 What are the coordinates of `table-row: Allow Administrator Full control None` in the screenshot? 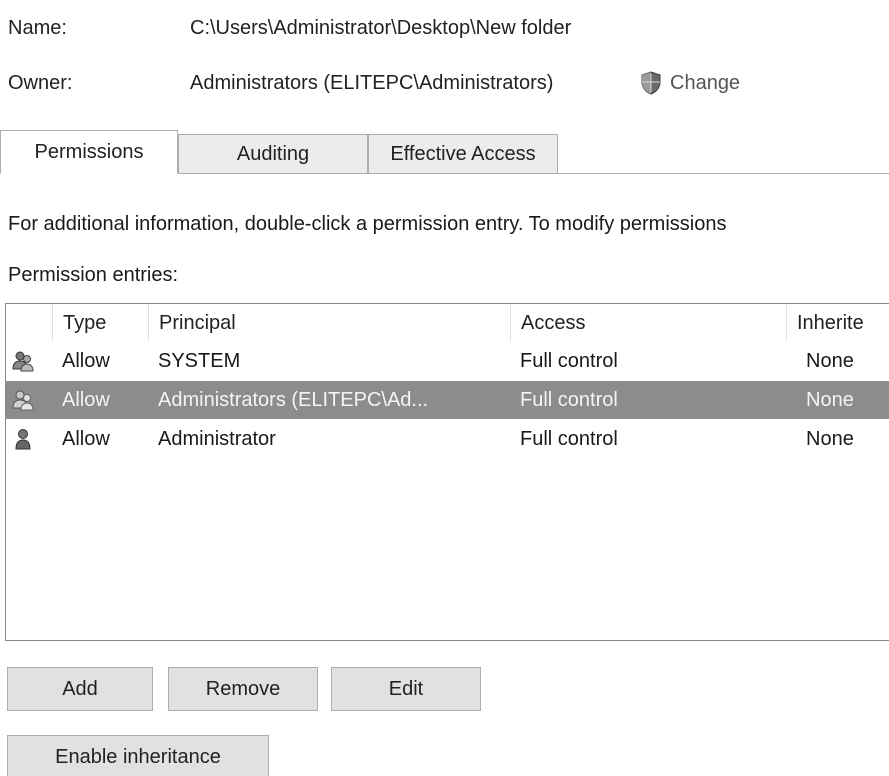 It's located at (447, 439).